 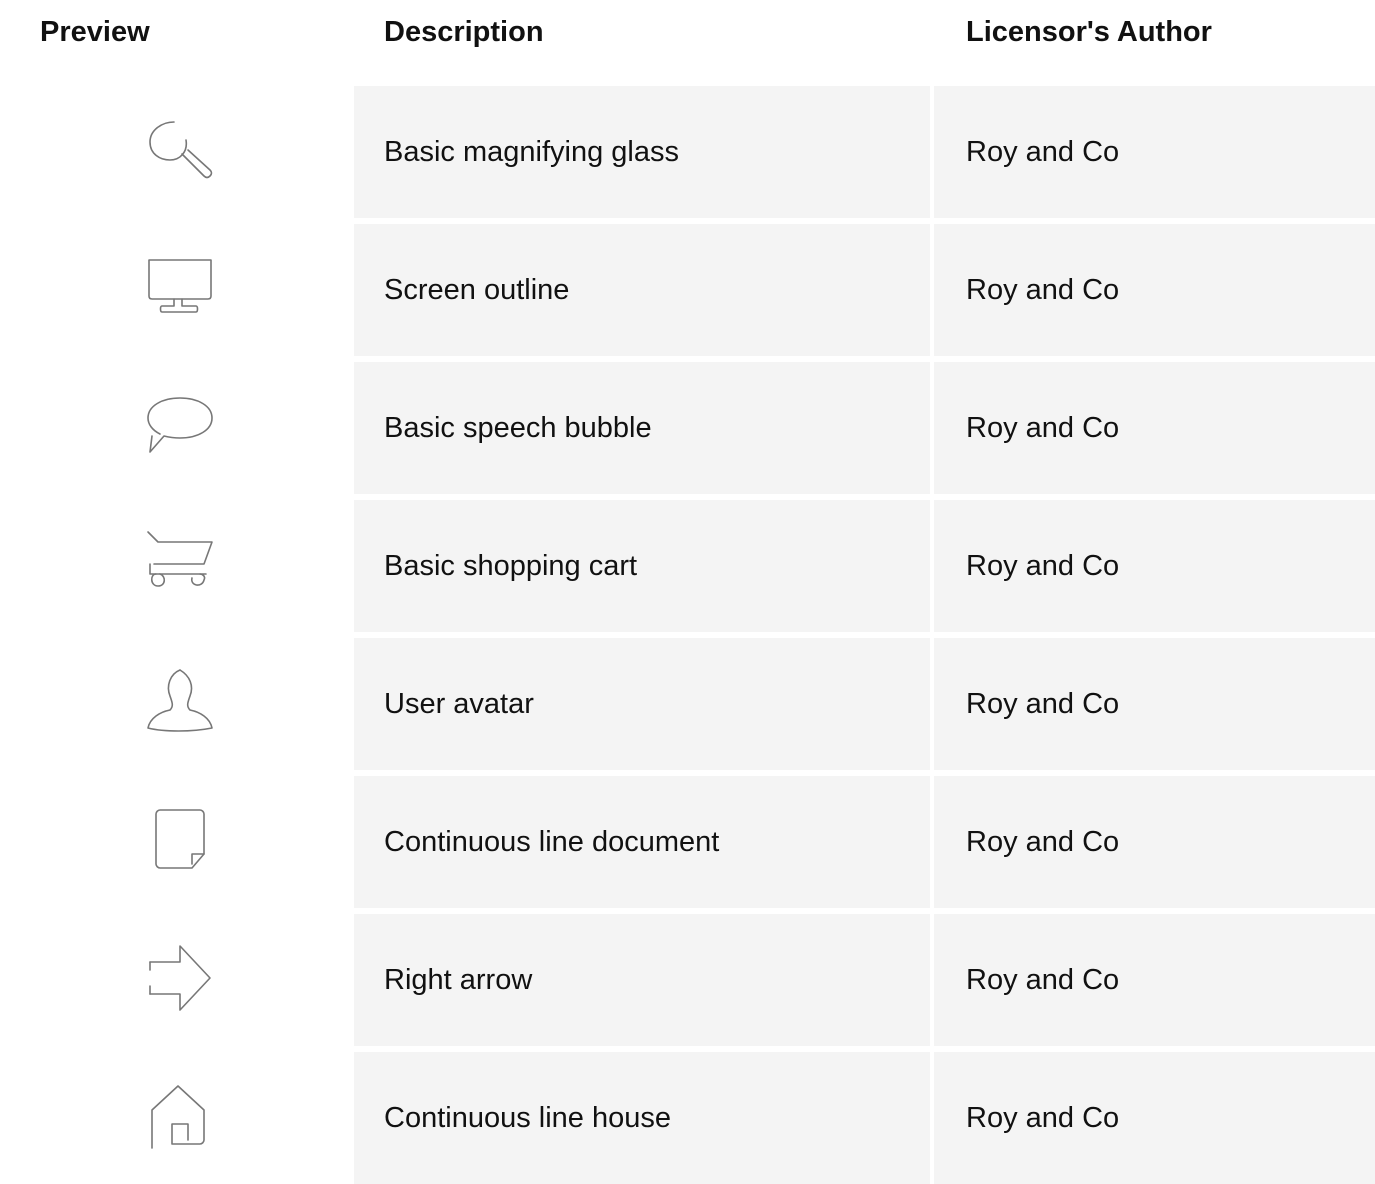 What do you see at coordinates (464, 32) in the screenshot?
I see `column-header-description: Description` at bounding box center [464, 32].